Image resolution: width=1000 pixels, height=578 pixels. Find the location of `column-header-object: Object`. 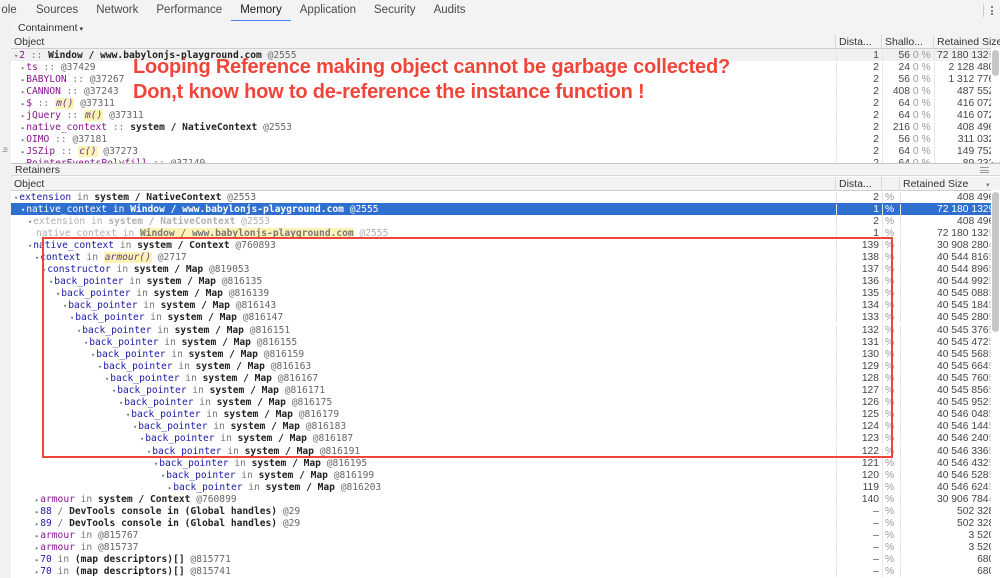

column-header-object: Object is located at coordinates (423, 41).